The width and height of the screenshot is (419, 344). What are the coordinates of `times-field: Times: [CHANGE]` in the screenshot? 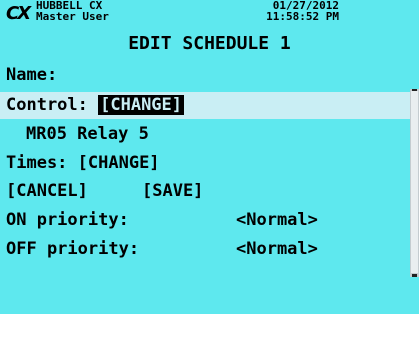 It's located at (83, 163).